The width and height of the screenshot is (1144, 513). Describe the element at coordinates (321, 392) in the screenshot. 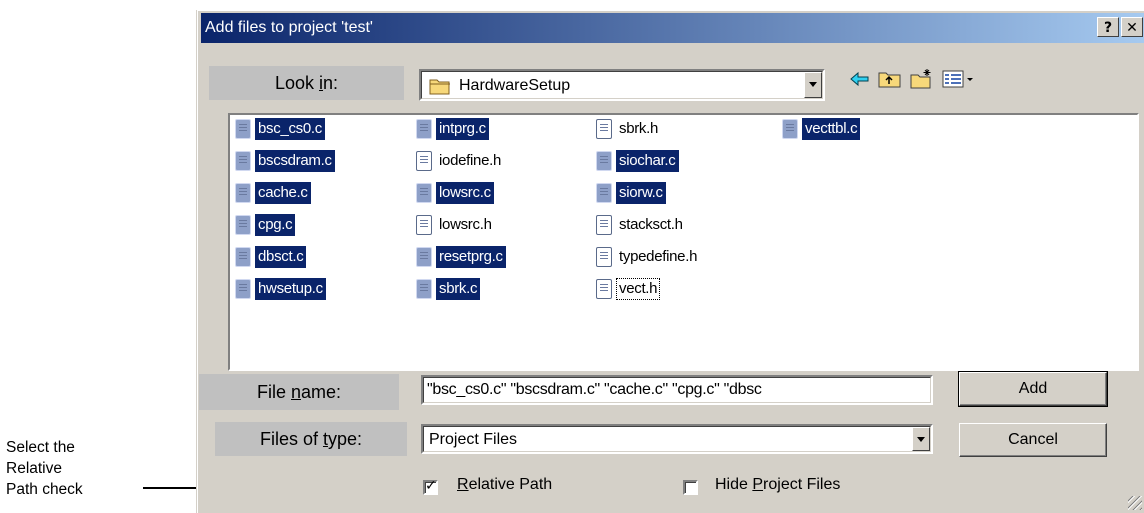

I see `label-text: ame:` at that location.